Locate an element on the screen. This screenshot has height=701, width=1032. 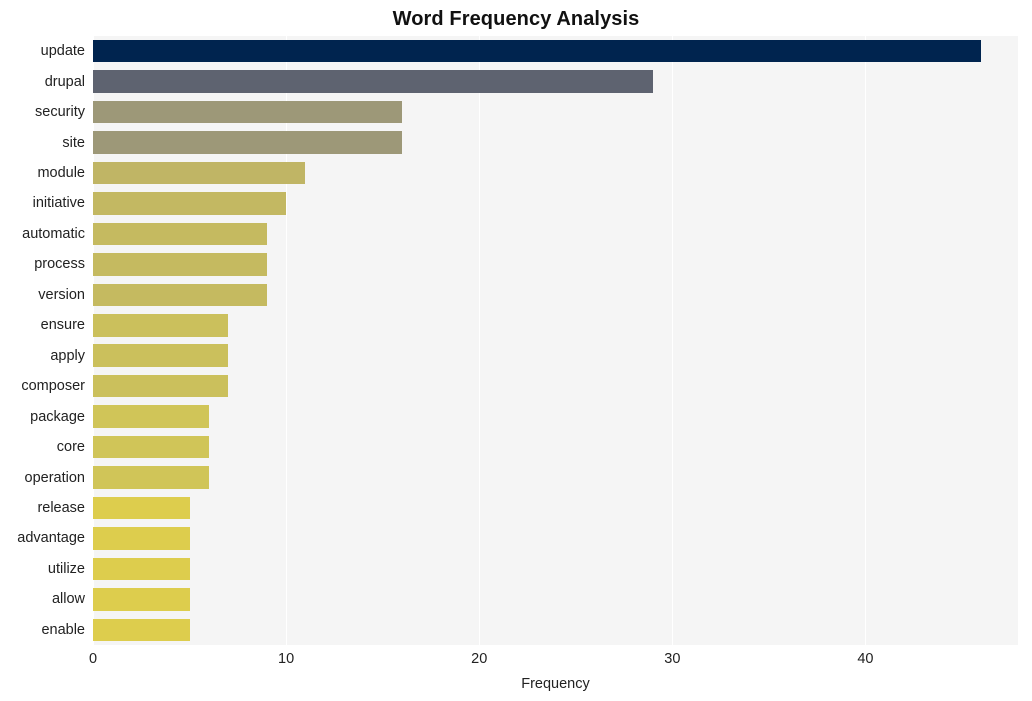
y-axis-tick-label: process is located at coordinates (59, 264).